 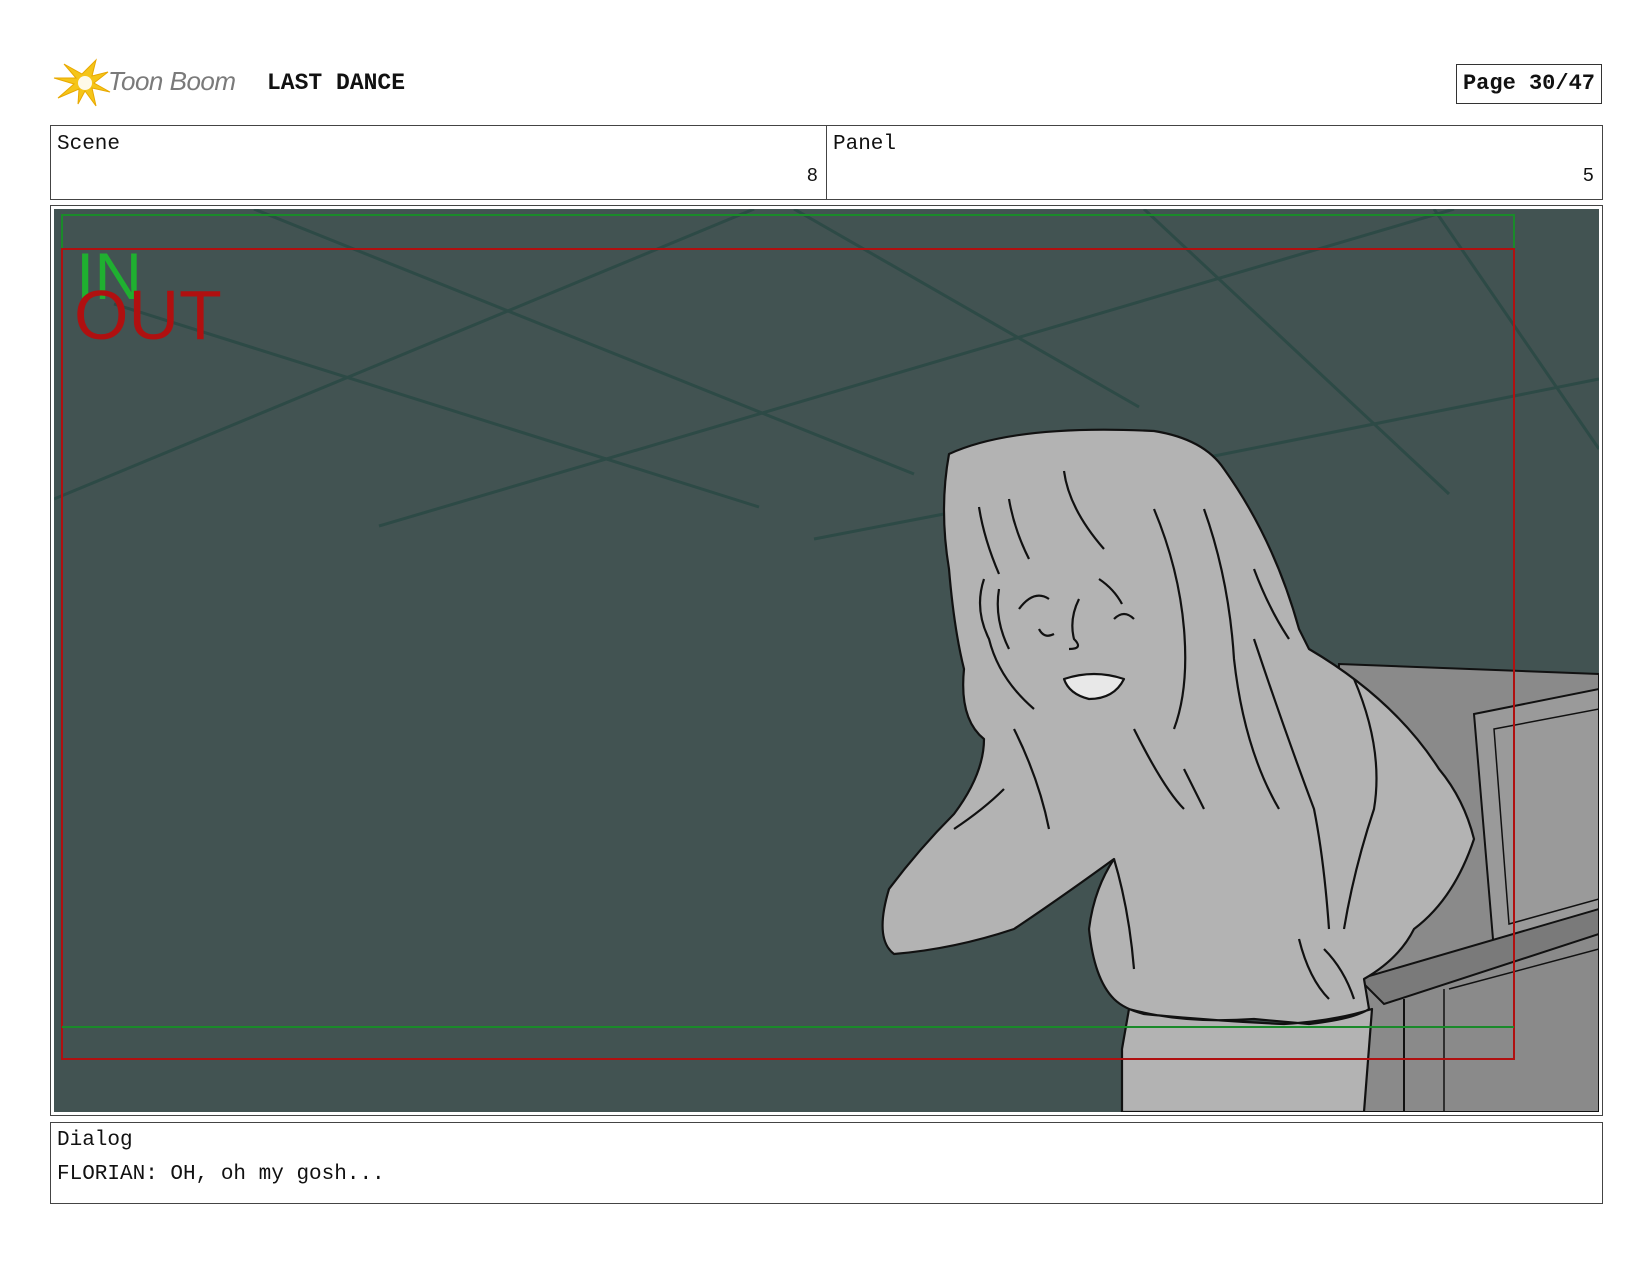 What do you see at coordinates (827, 82) in the screenshot?
I see `page-header: Toon Boom LAST DANCE Page 30/47` at bounding box center [827, 82].